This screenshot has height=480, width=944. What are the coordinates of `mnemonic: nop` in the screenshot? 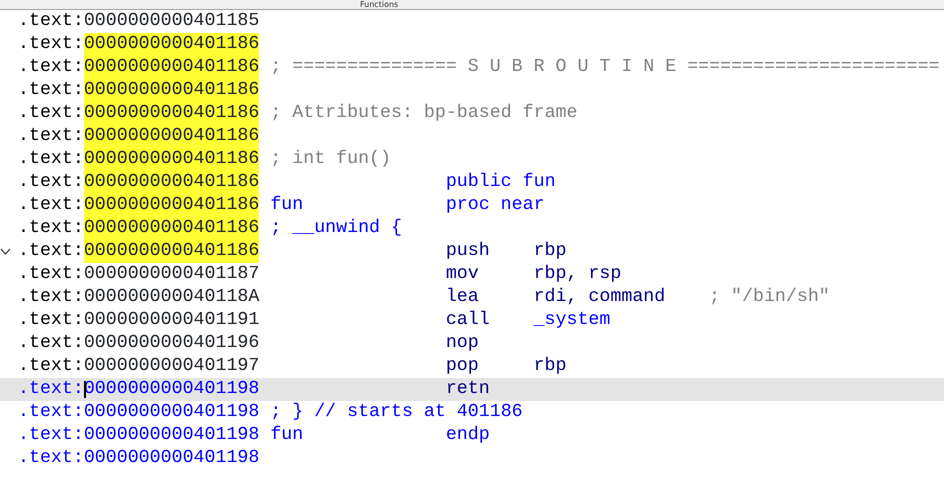 It's located at (463, 343).